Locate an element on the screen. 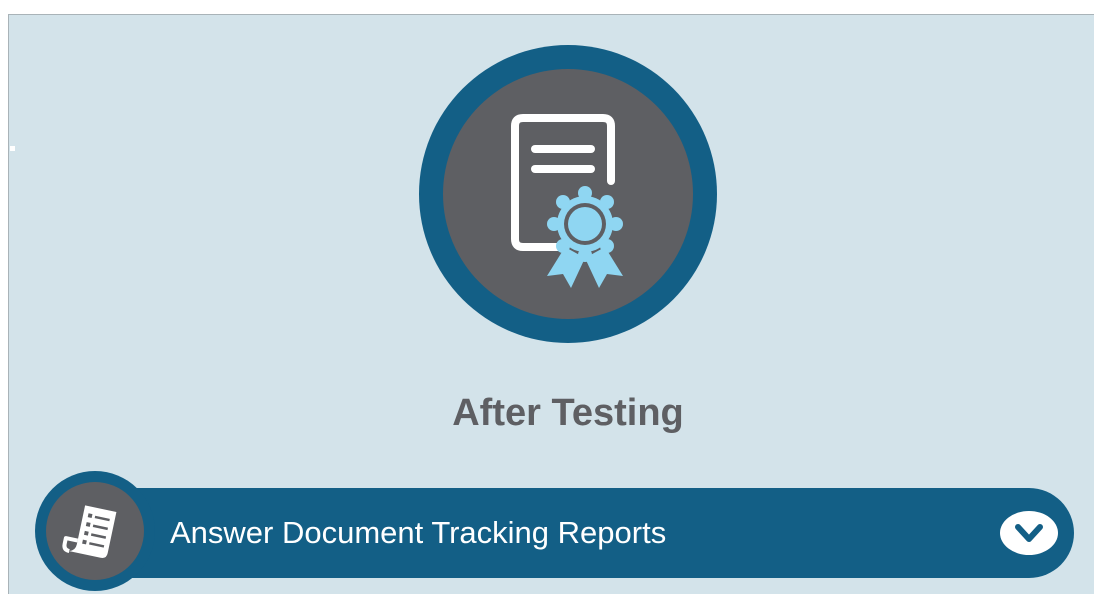 This screenshot has height=594, width=1094. expand-button is located at coordinates (1029, 533).